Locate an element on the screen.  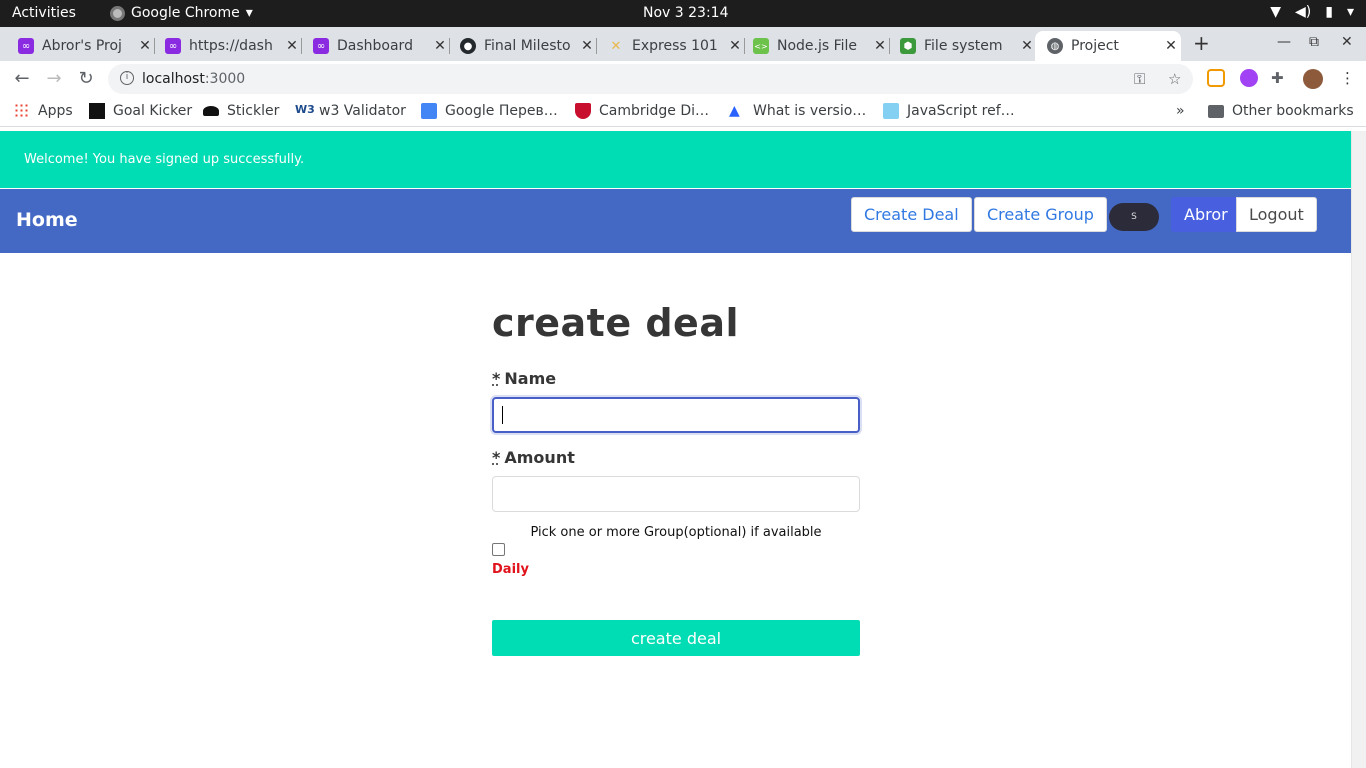
w3-icon: W3 is located at coordinates (305, 109).